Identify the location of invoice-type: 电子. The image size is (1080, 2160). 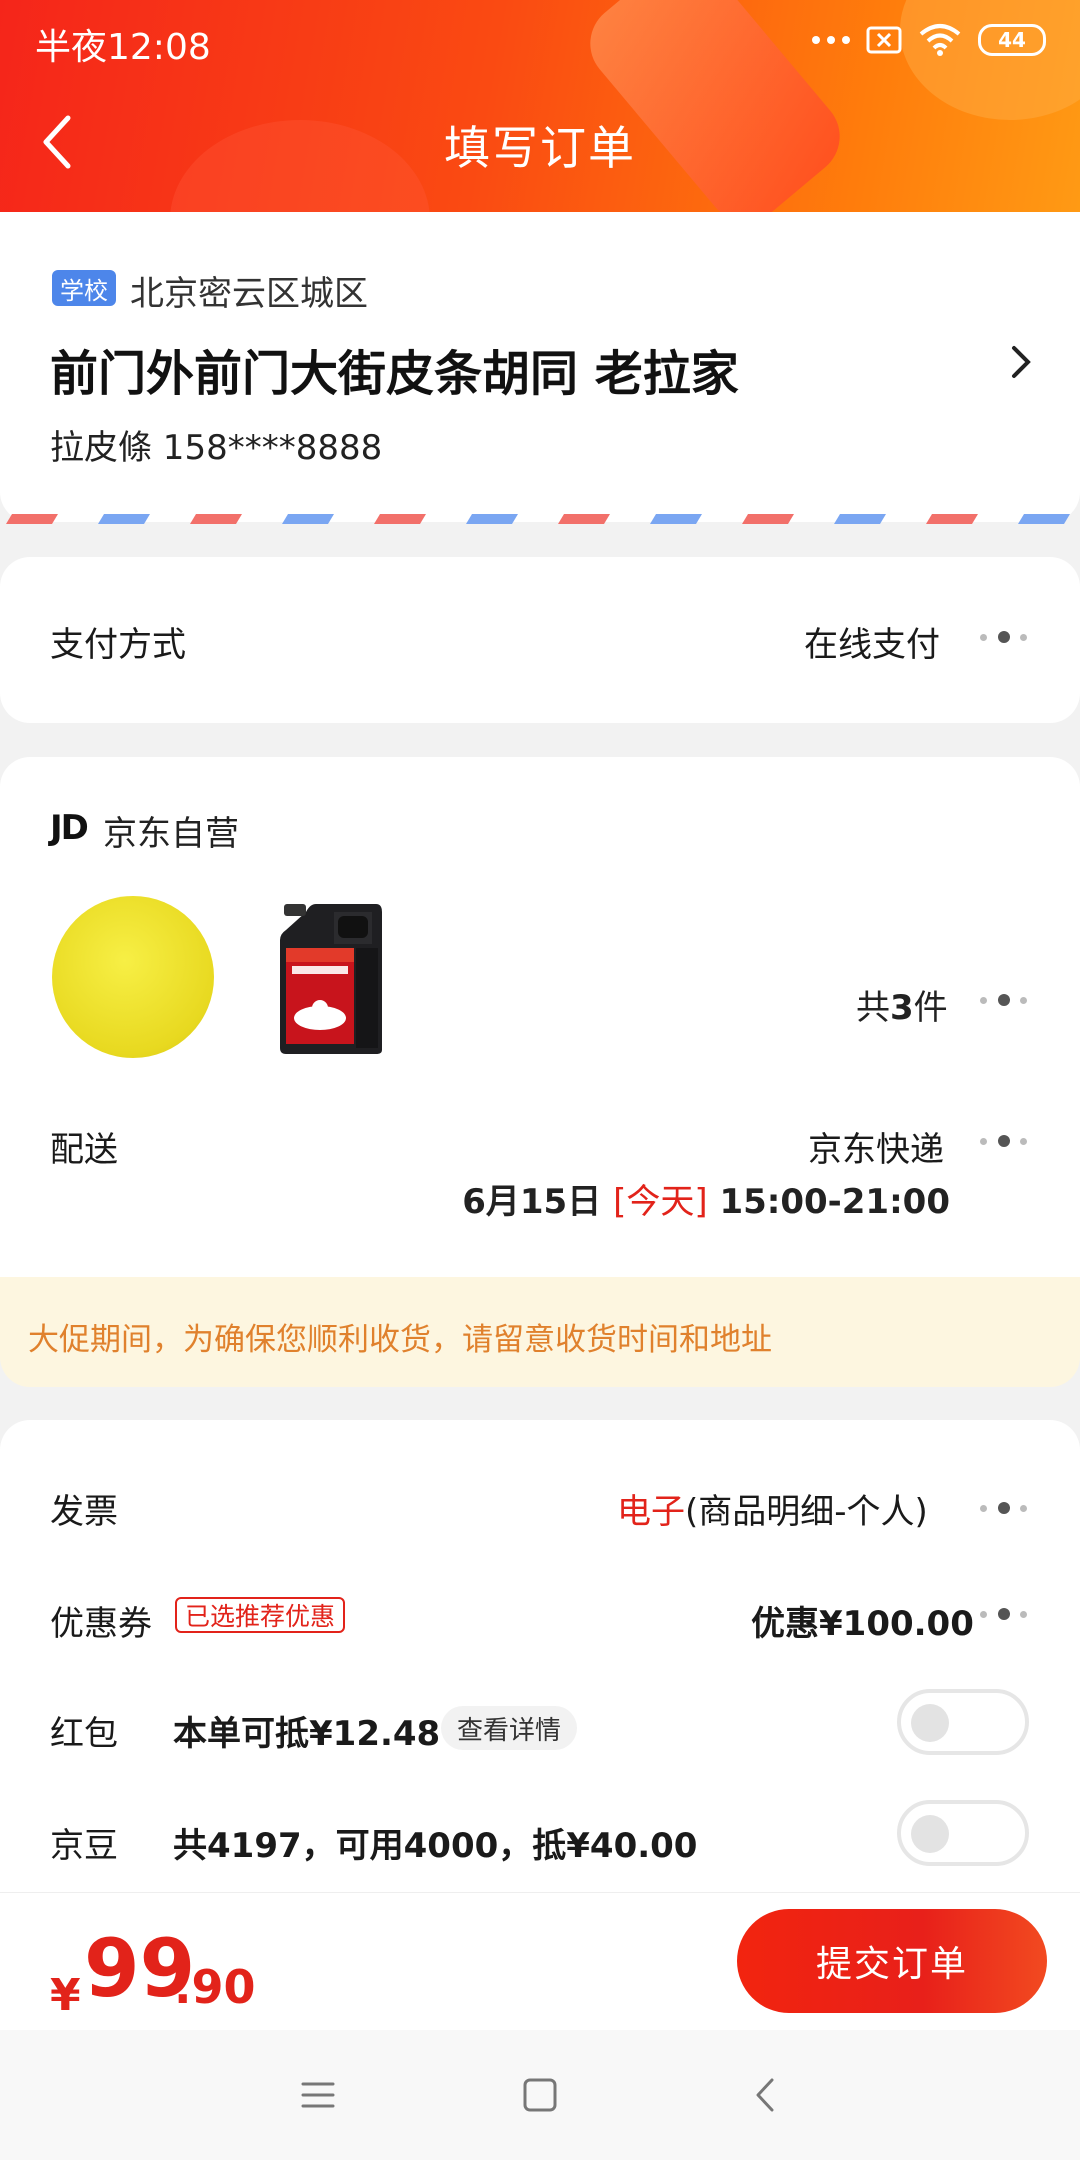
(651, 1512).